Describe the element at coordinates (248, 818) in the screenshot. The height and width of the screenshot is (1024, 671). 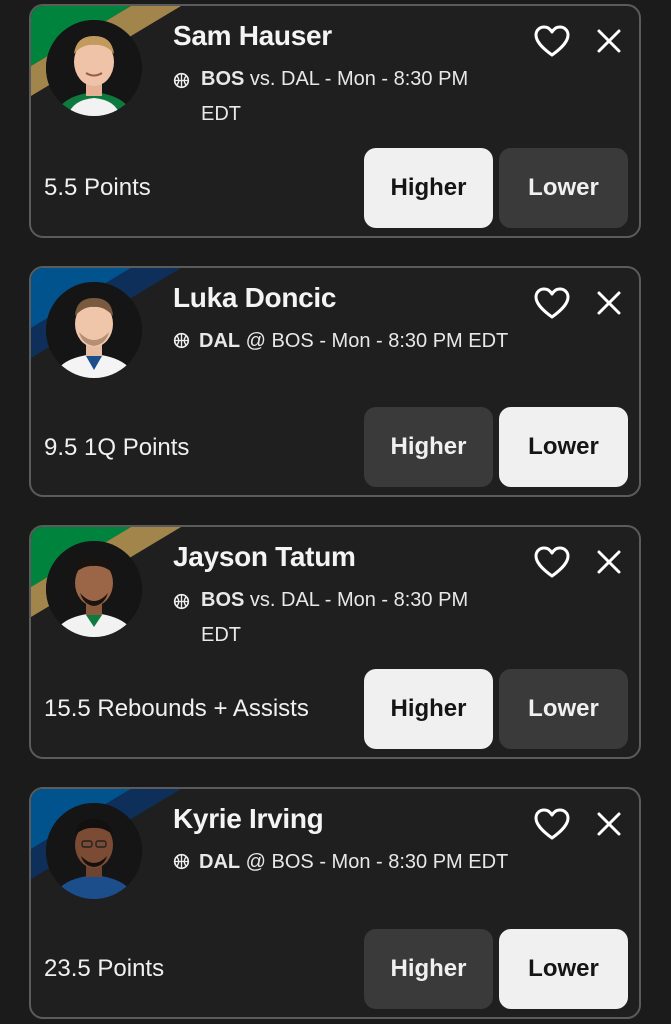
I see `player-name: Kyrie Irving` at that location.